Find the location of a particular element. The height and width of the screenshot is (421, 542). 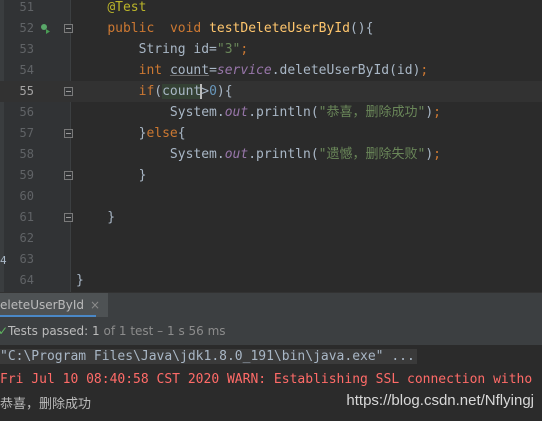

code-line: 51 @Test is located at coordinates (271, 9).